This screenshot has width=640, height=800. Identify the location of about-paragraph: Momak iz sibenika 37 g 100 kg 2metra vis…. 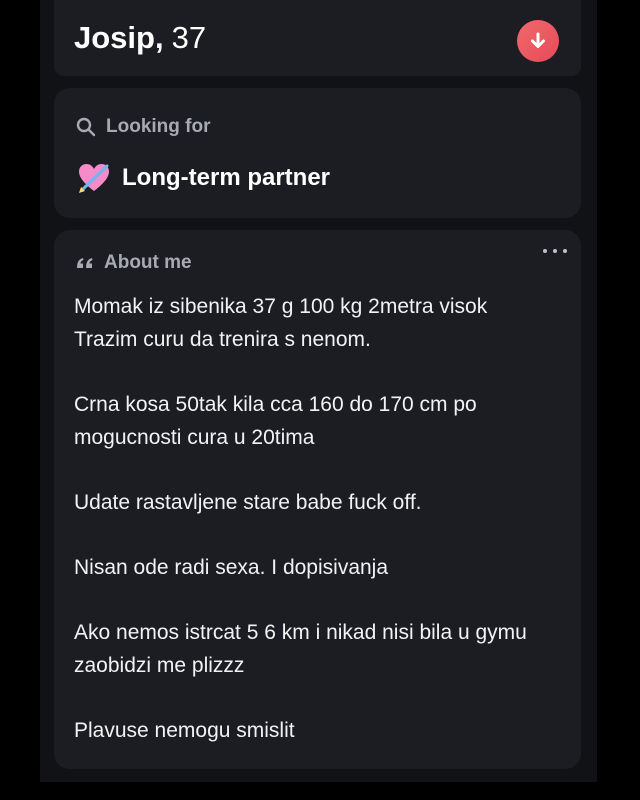
(281, 323).